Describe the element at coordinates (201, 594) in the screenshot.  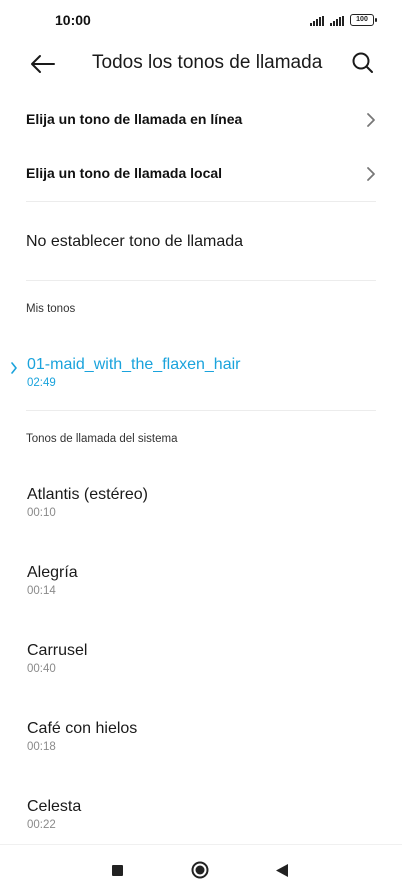
I see `list-item-system-tone: Alegría 00:14` at that location.